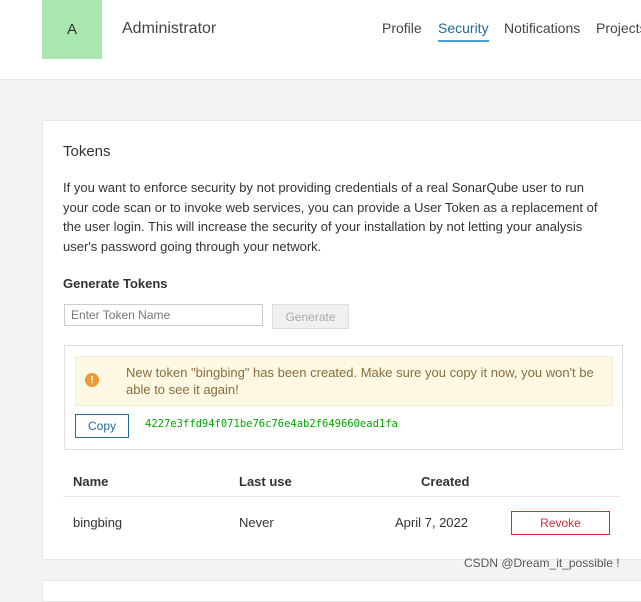 Image resolution: width=641 pixels, height=602 pixels. I want to click on column-header-last-use: Last use, so click(265, 481).